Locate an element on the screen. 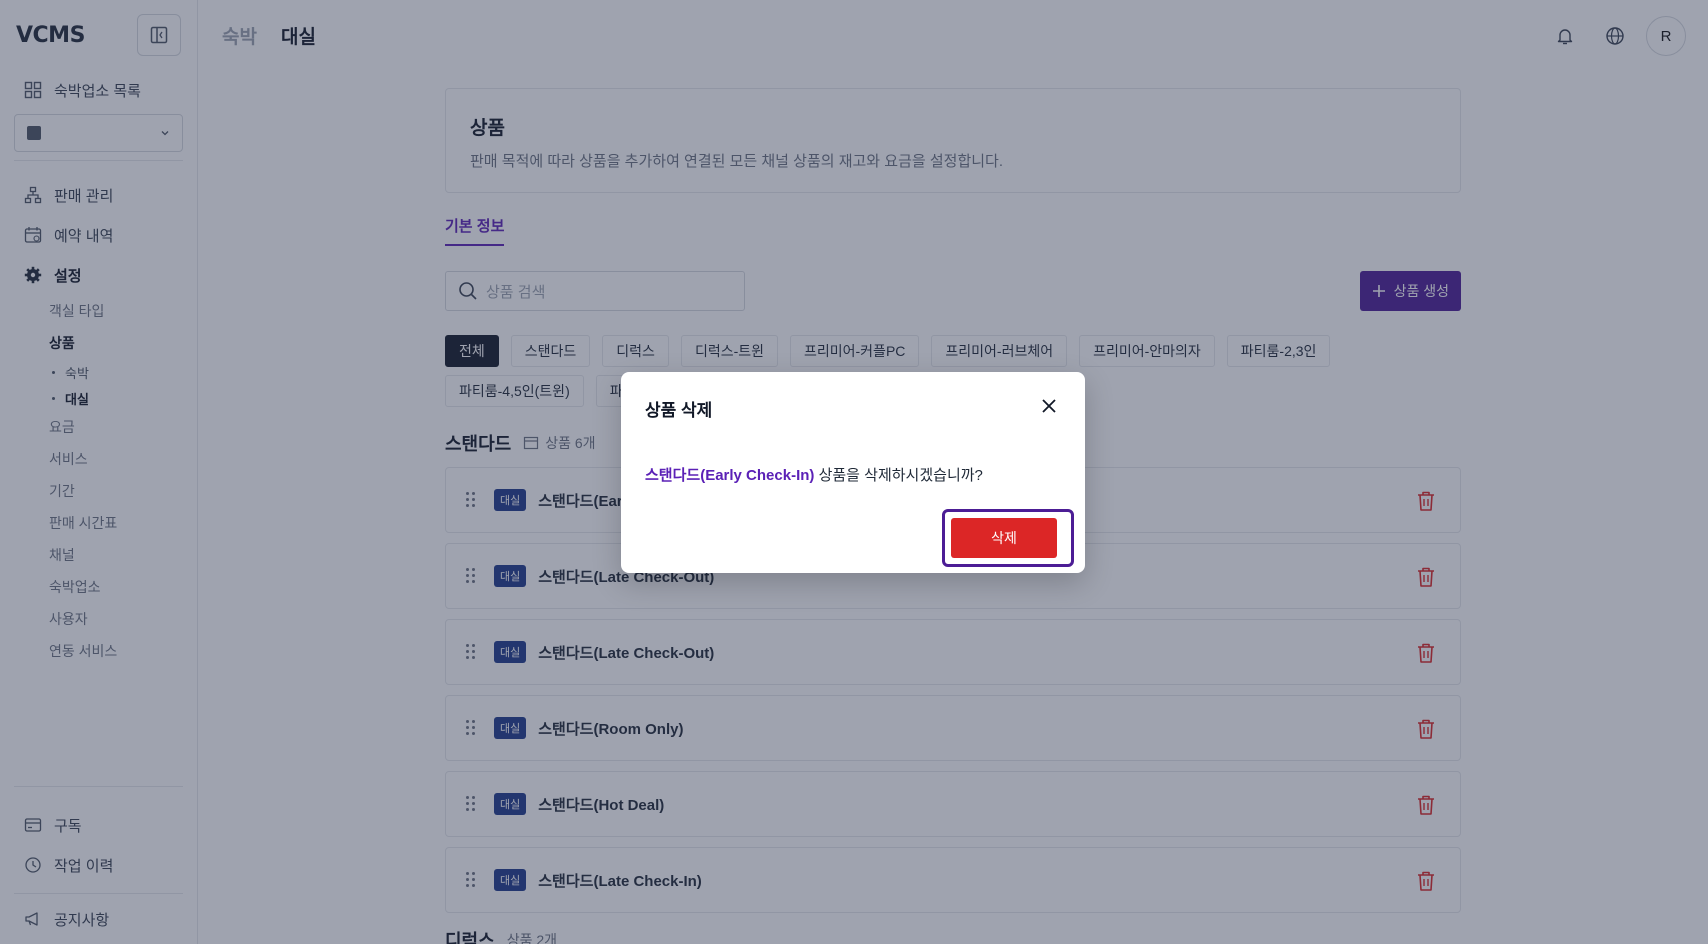 Image resolution: width=1708 pixels, height=944 pixels. dialog-title: 상품 삭제 is located at coordinates (679, 410).